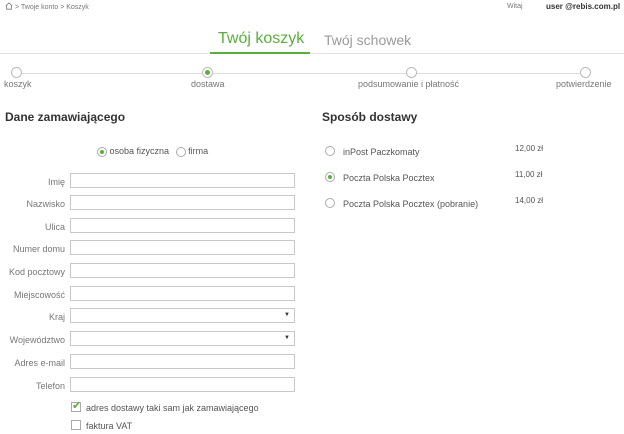 The height and width of the screenshot is (434, 624). I want to click on street-input, so click(182, 225).